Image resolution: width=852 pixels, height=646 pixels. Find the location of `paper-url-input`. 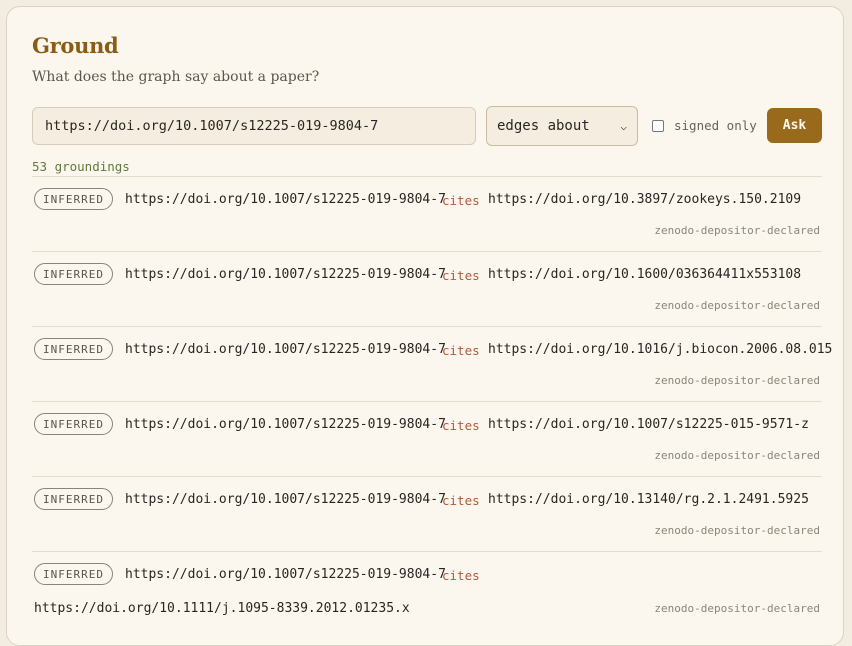

paper-url-input is located at coordinates (254, 126).